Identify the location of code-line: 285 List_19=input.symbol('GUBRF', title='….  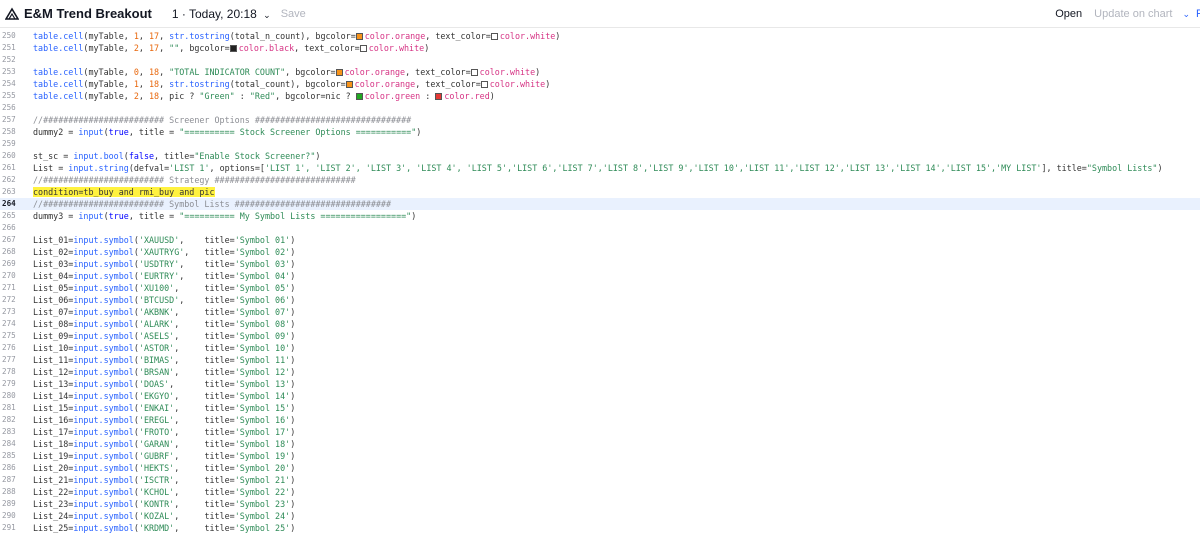
(600, 456).